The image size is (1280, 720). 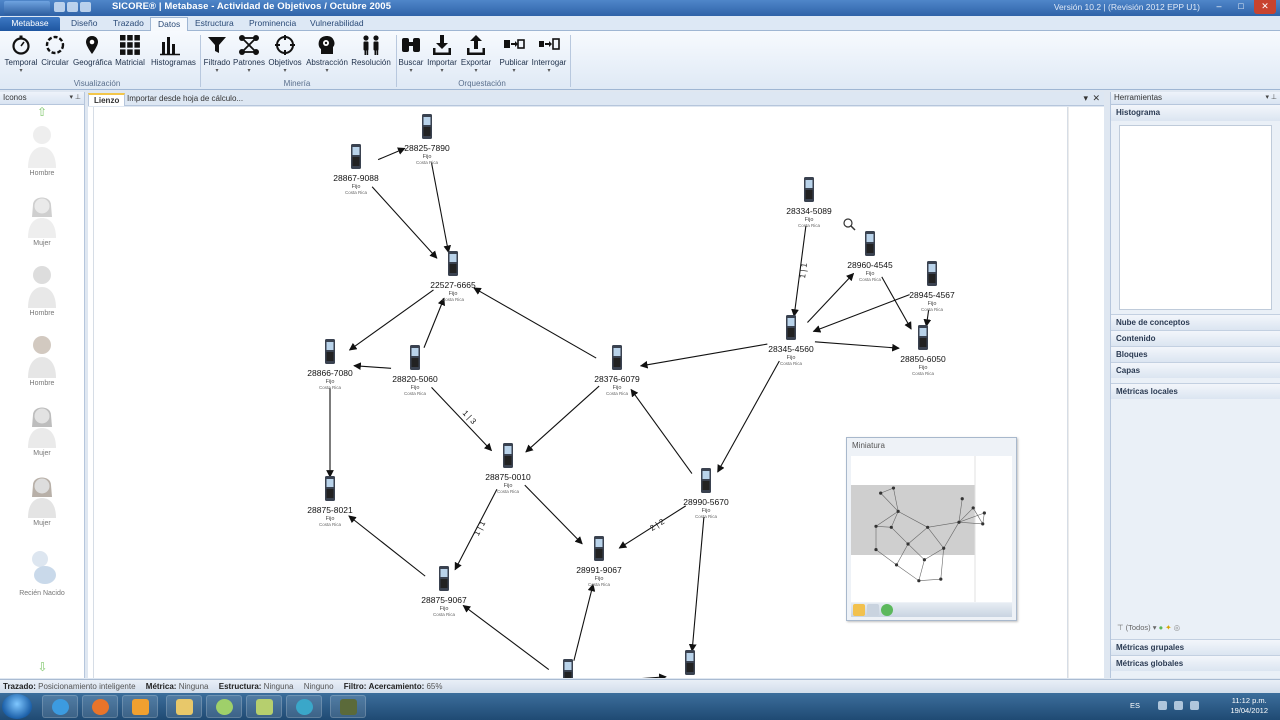 I want to click on add-icon: ●, so click(x=1161, y=627).